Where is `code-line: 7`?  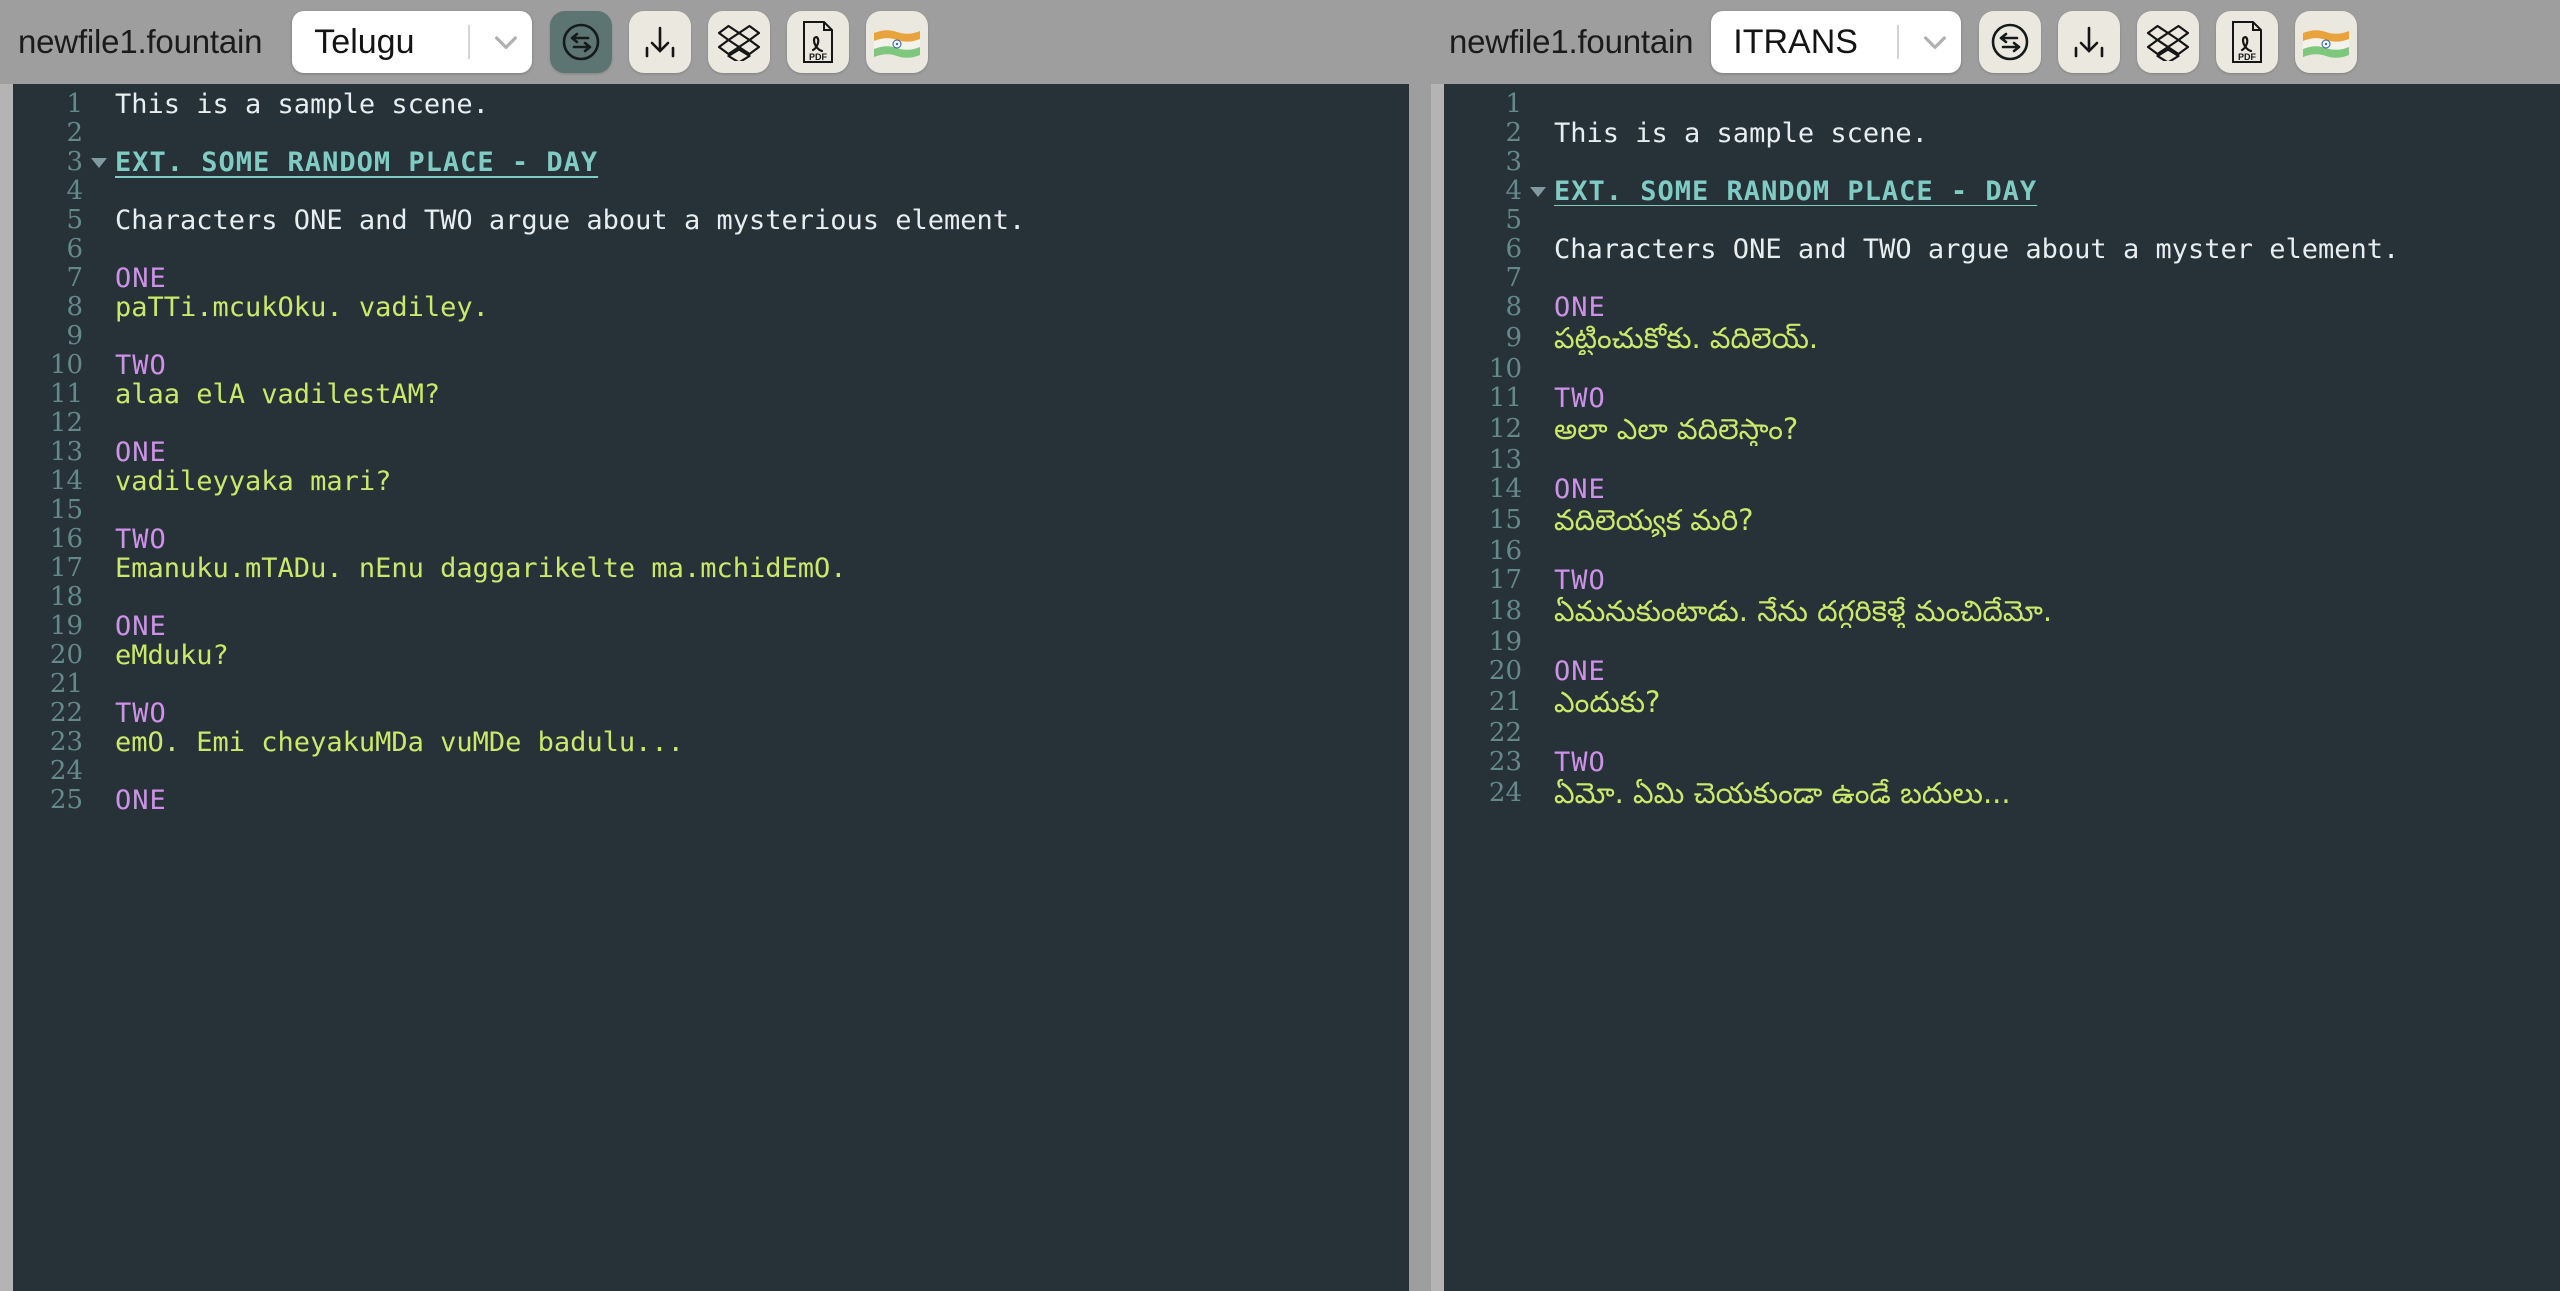 code-line: 7 is located at coordinates (2002, 278).